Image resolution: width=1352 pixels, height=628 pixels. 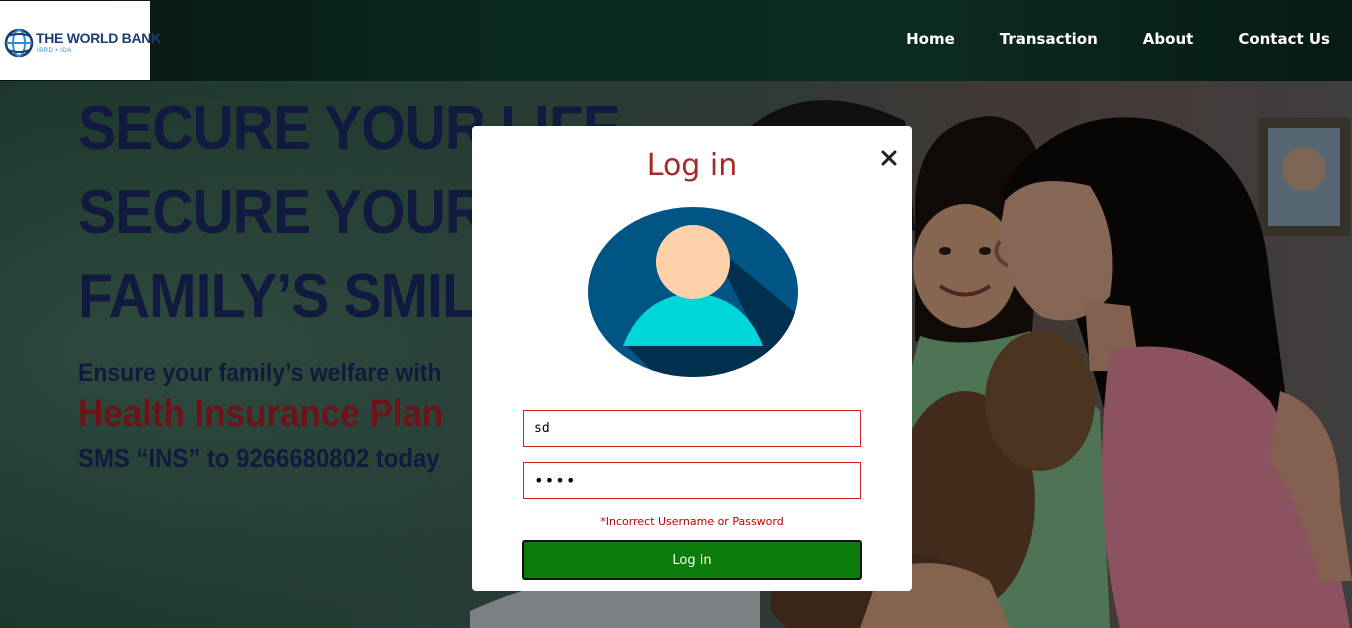 What do you see at coordinates (930, 39) in the screenshot?
I see `nav-link-home: Home` at bounding box center [930, 39].